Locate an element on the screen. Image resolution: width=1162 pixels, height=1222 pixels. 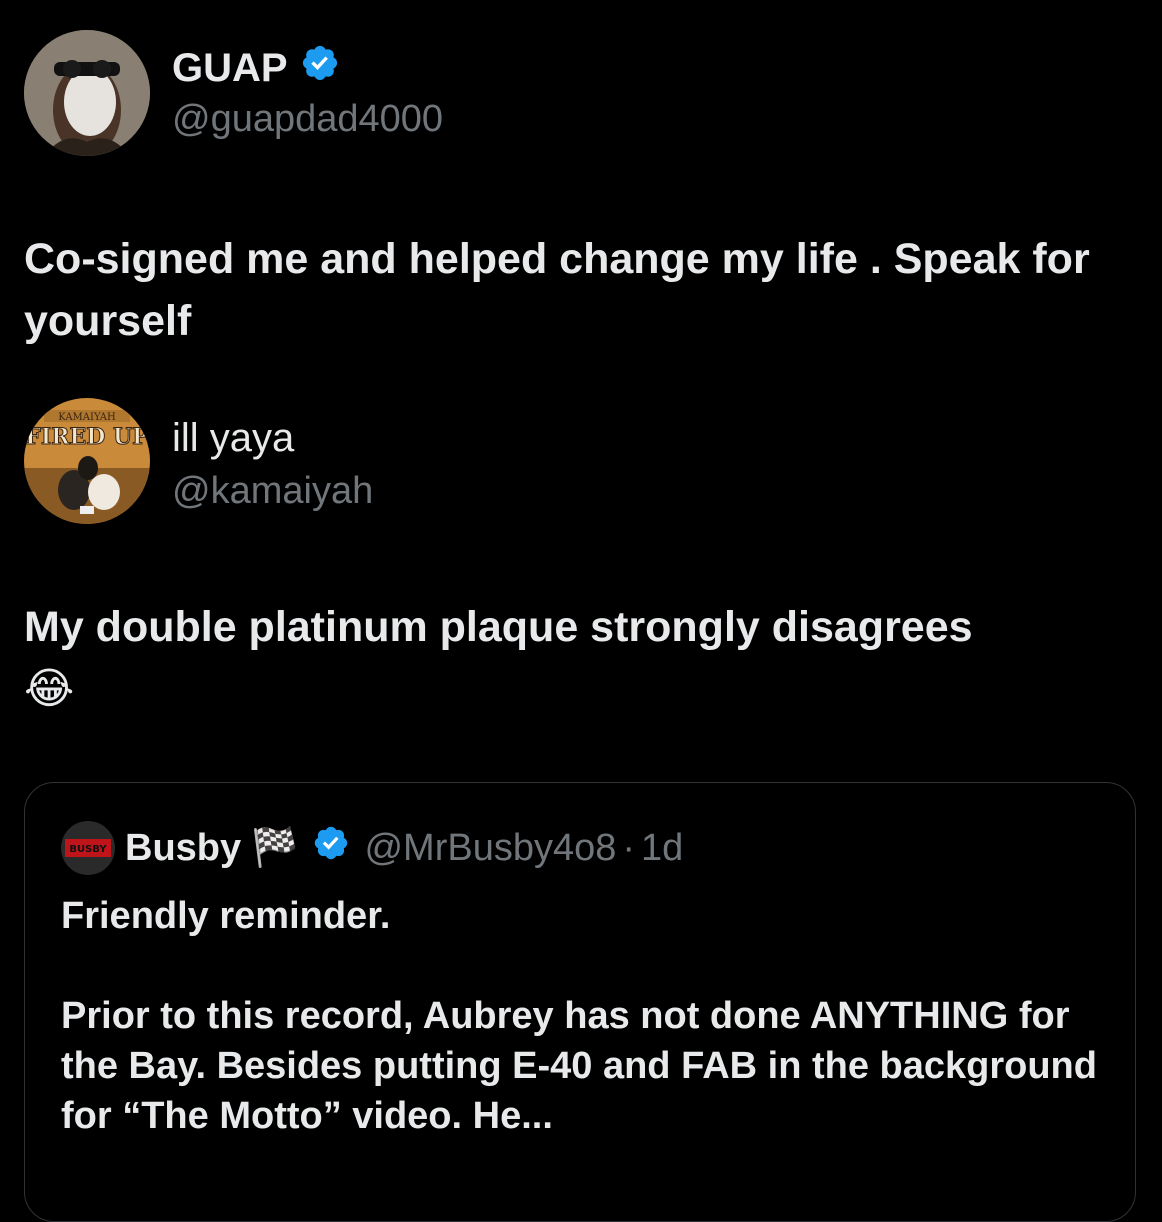
quoted-tweet-header: Busby 🏁 @MrBusby4o8 · 1d is located at coordinates (404, 848).